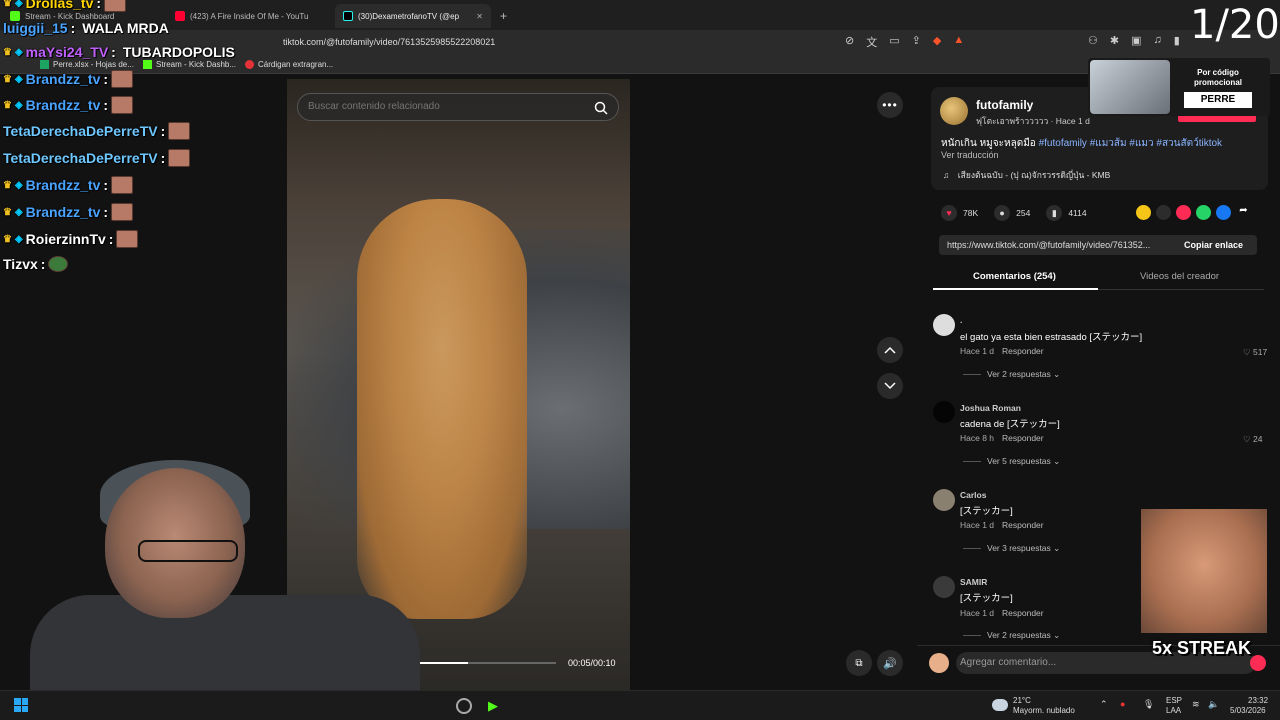 This screenshot has width=1280, height=720. What do you see at coordinates (1077, 213) in the screenshot?
I see `save-count: 4114` at bounding box center [1077, 213].